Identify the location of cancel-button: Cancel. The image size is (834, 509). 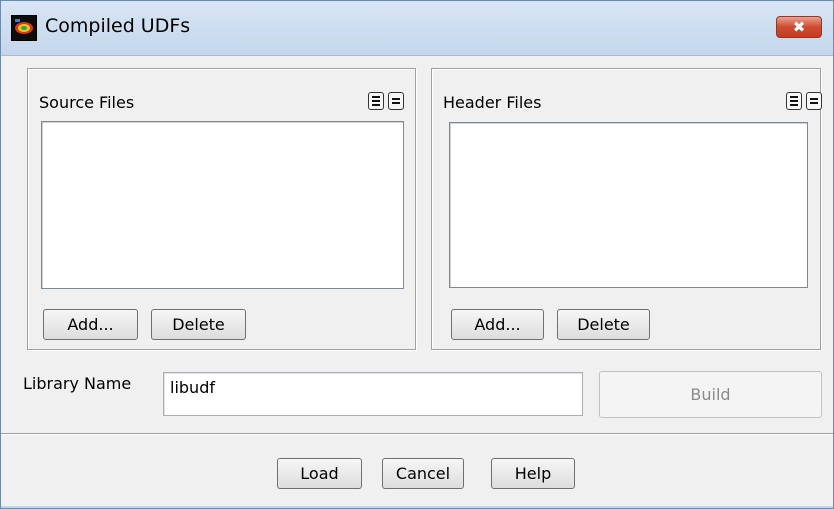
(423, 473).